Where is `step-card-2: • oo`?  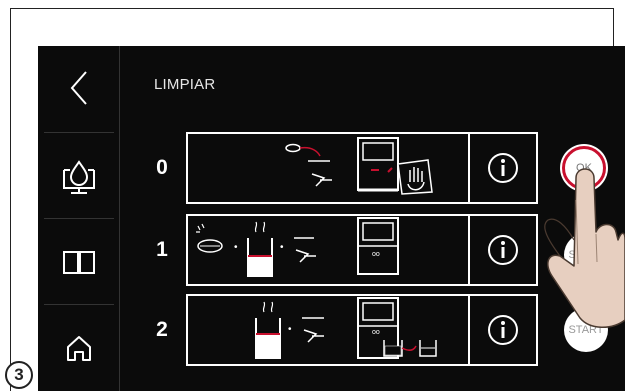 step-card-2: • oo is located at coordinates (362, 330).